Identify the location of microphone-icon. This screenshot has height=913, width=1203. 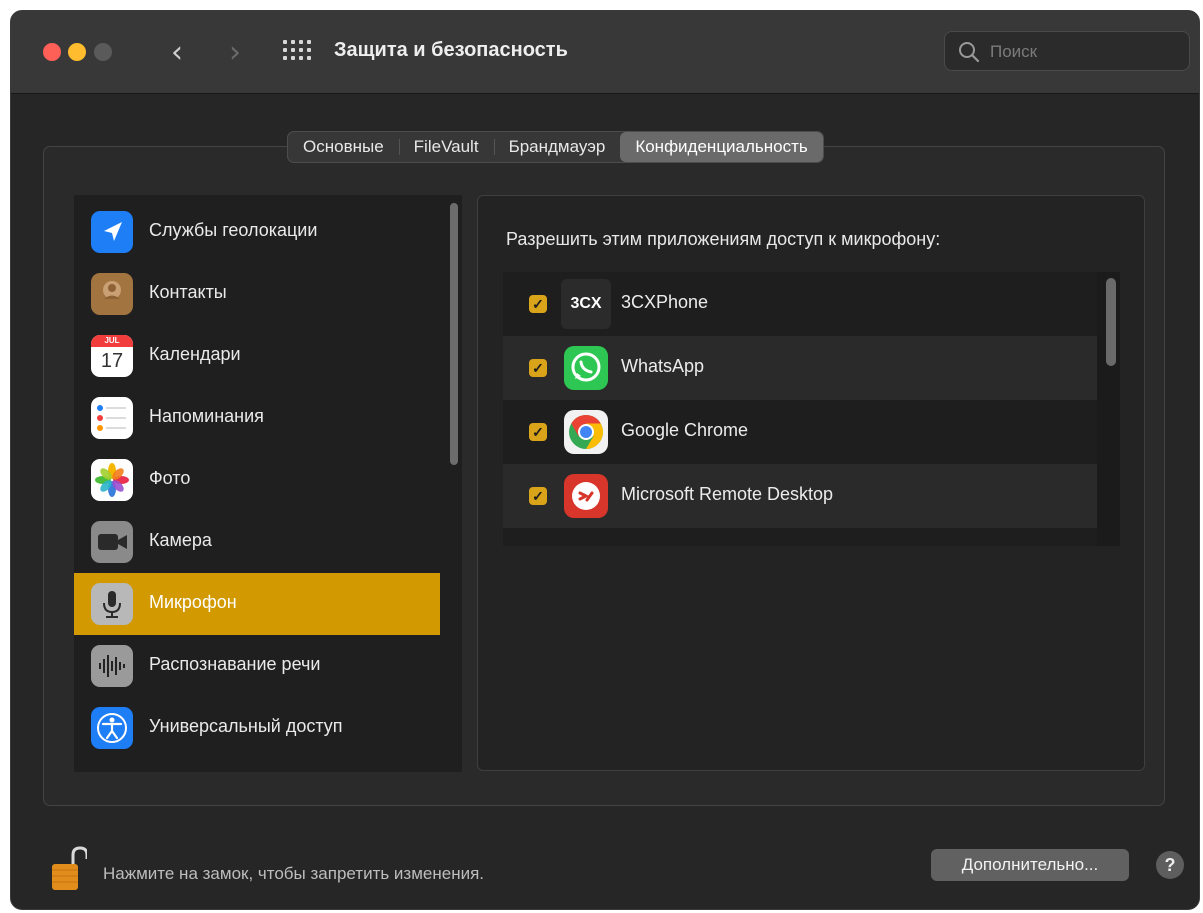
(112, 604).